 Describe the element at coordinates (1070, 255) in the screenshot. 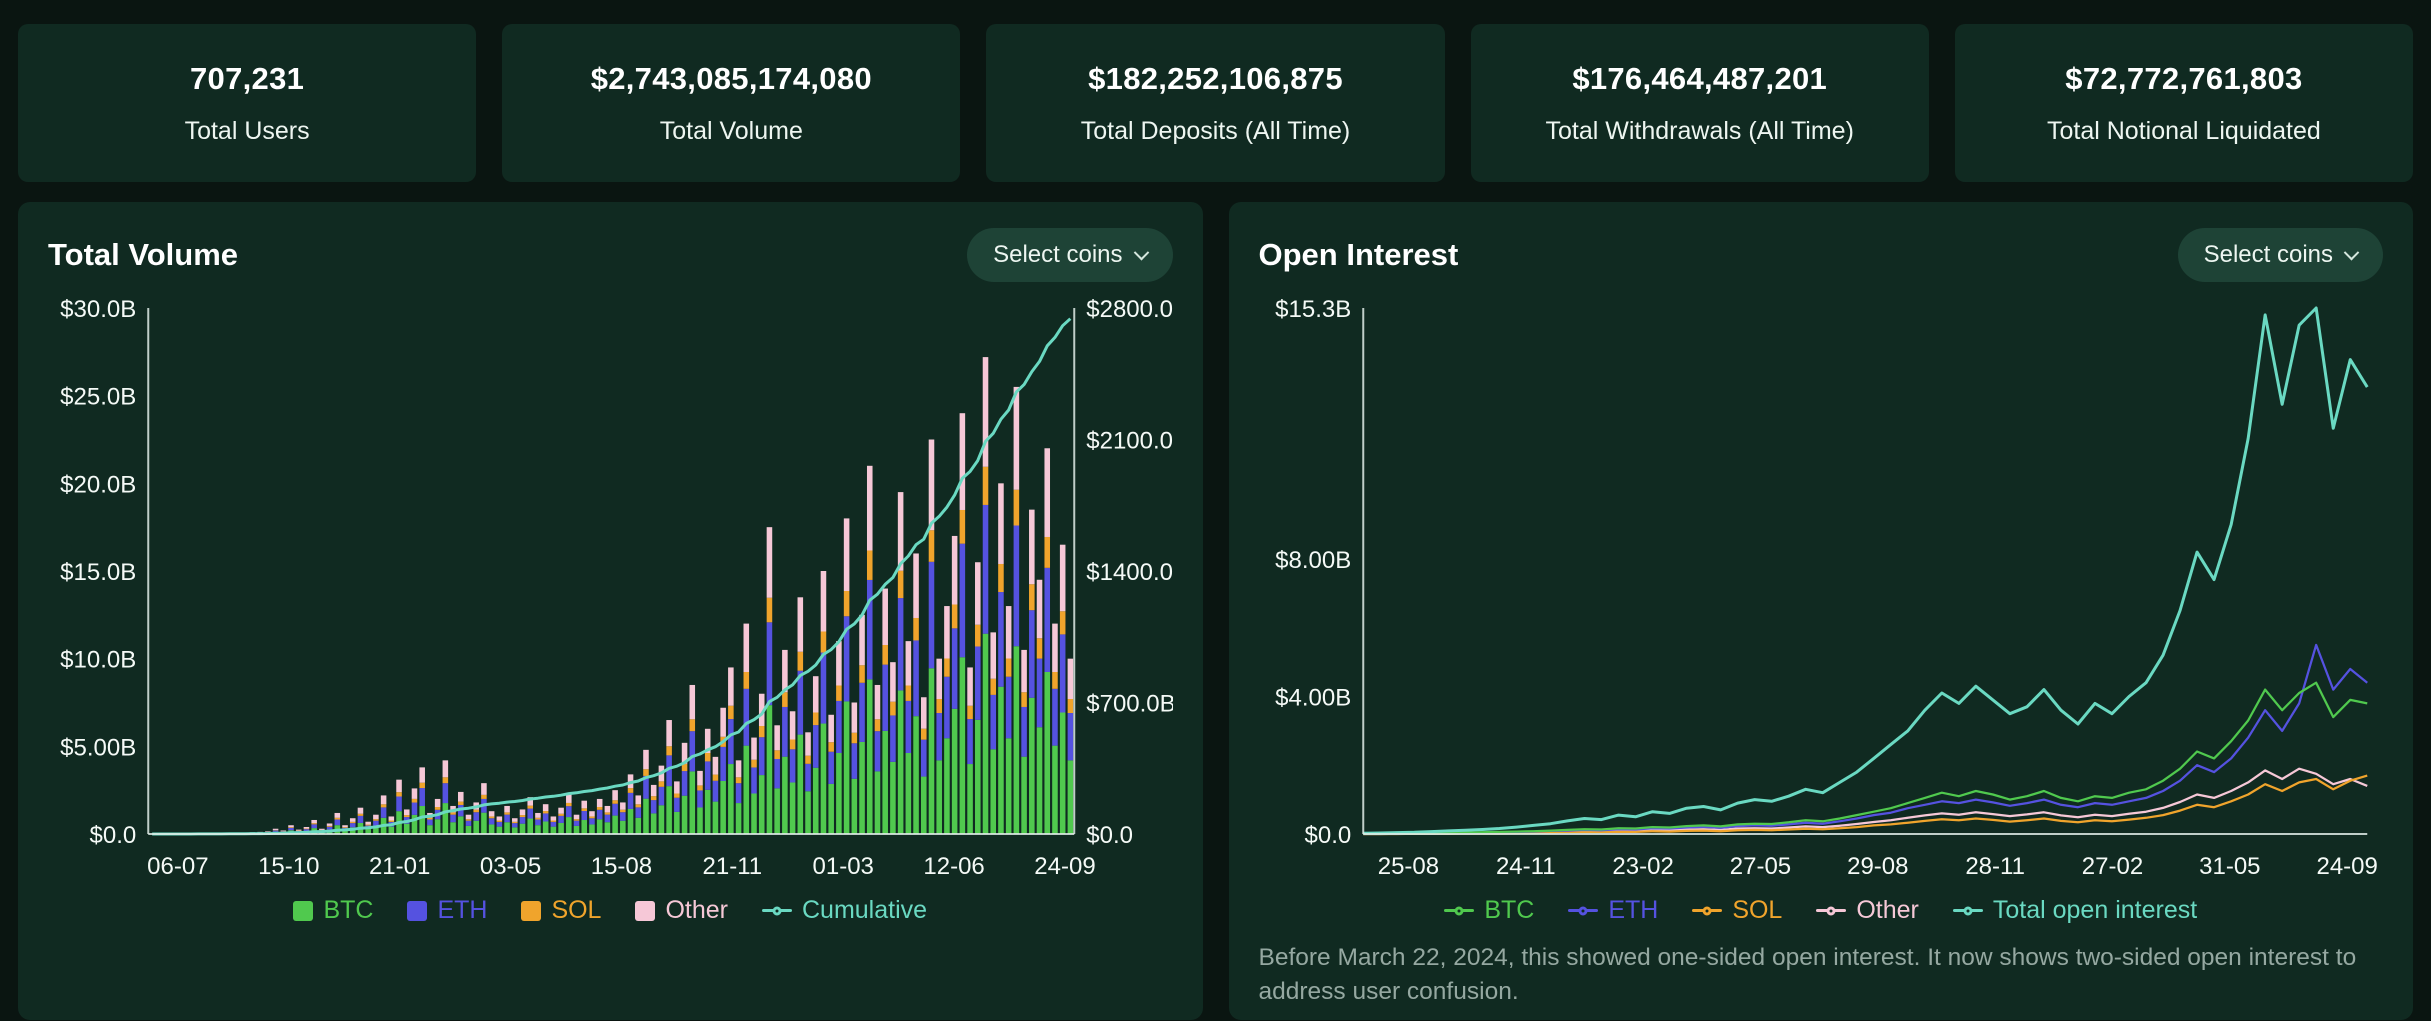

I see `select-coins-button-volume: Select coins` at that location.